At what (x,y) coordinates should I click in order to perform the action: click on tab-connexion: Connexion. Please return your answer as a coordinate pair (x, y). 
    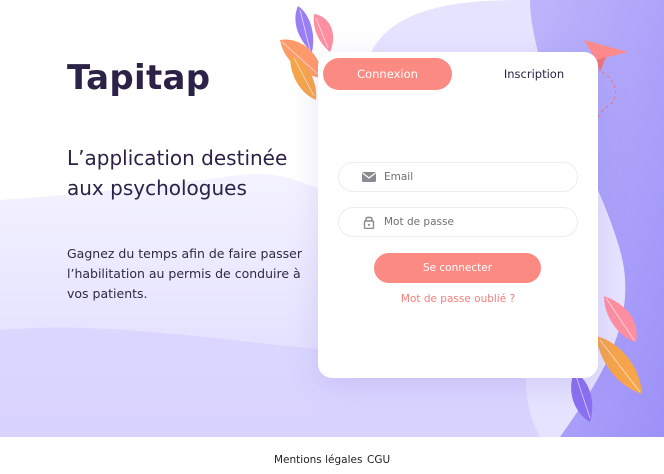
    Looking at the image, I should click on (387, 74).